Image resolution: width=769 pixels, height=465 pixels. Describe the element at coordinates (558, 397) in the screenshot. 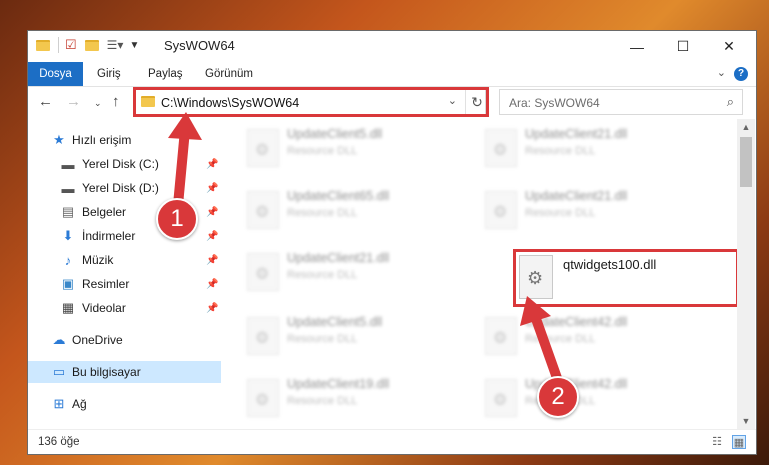

I see `step-badge-2: 2` at that location.